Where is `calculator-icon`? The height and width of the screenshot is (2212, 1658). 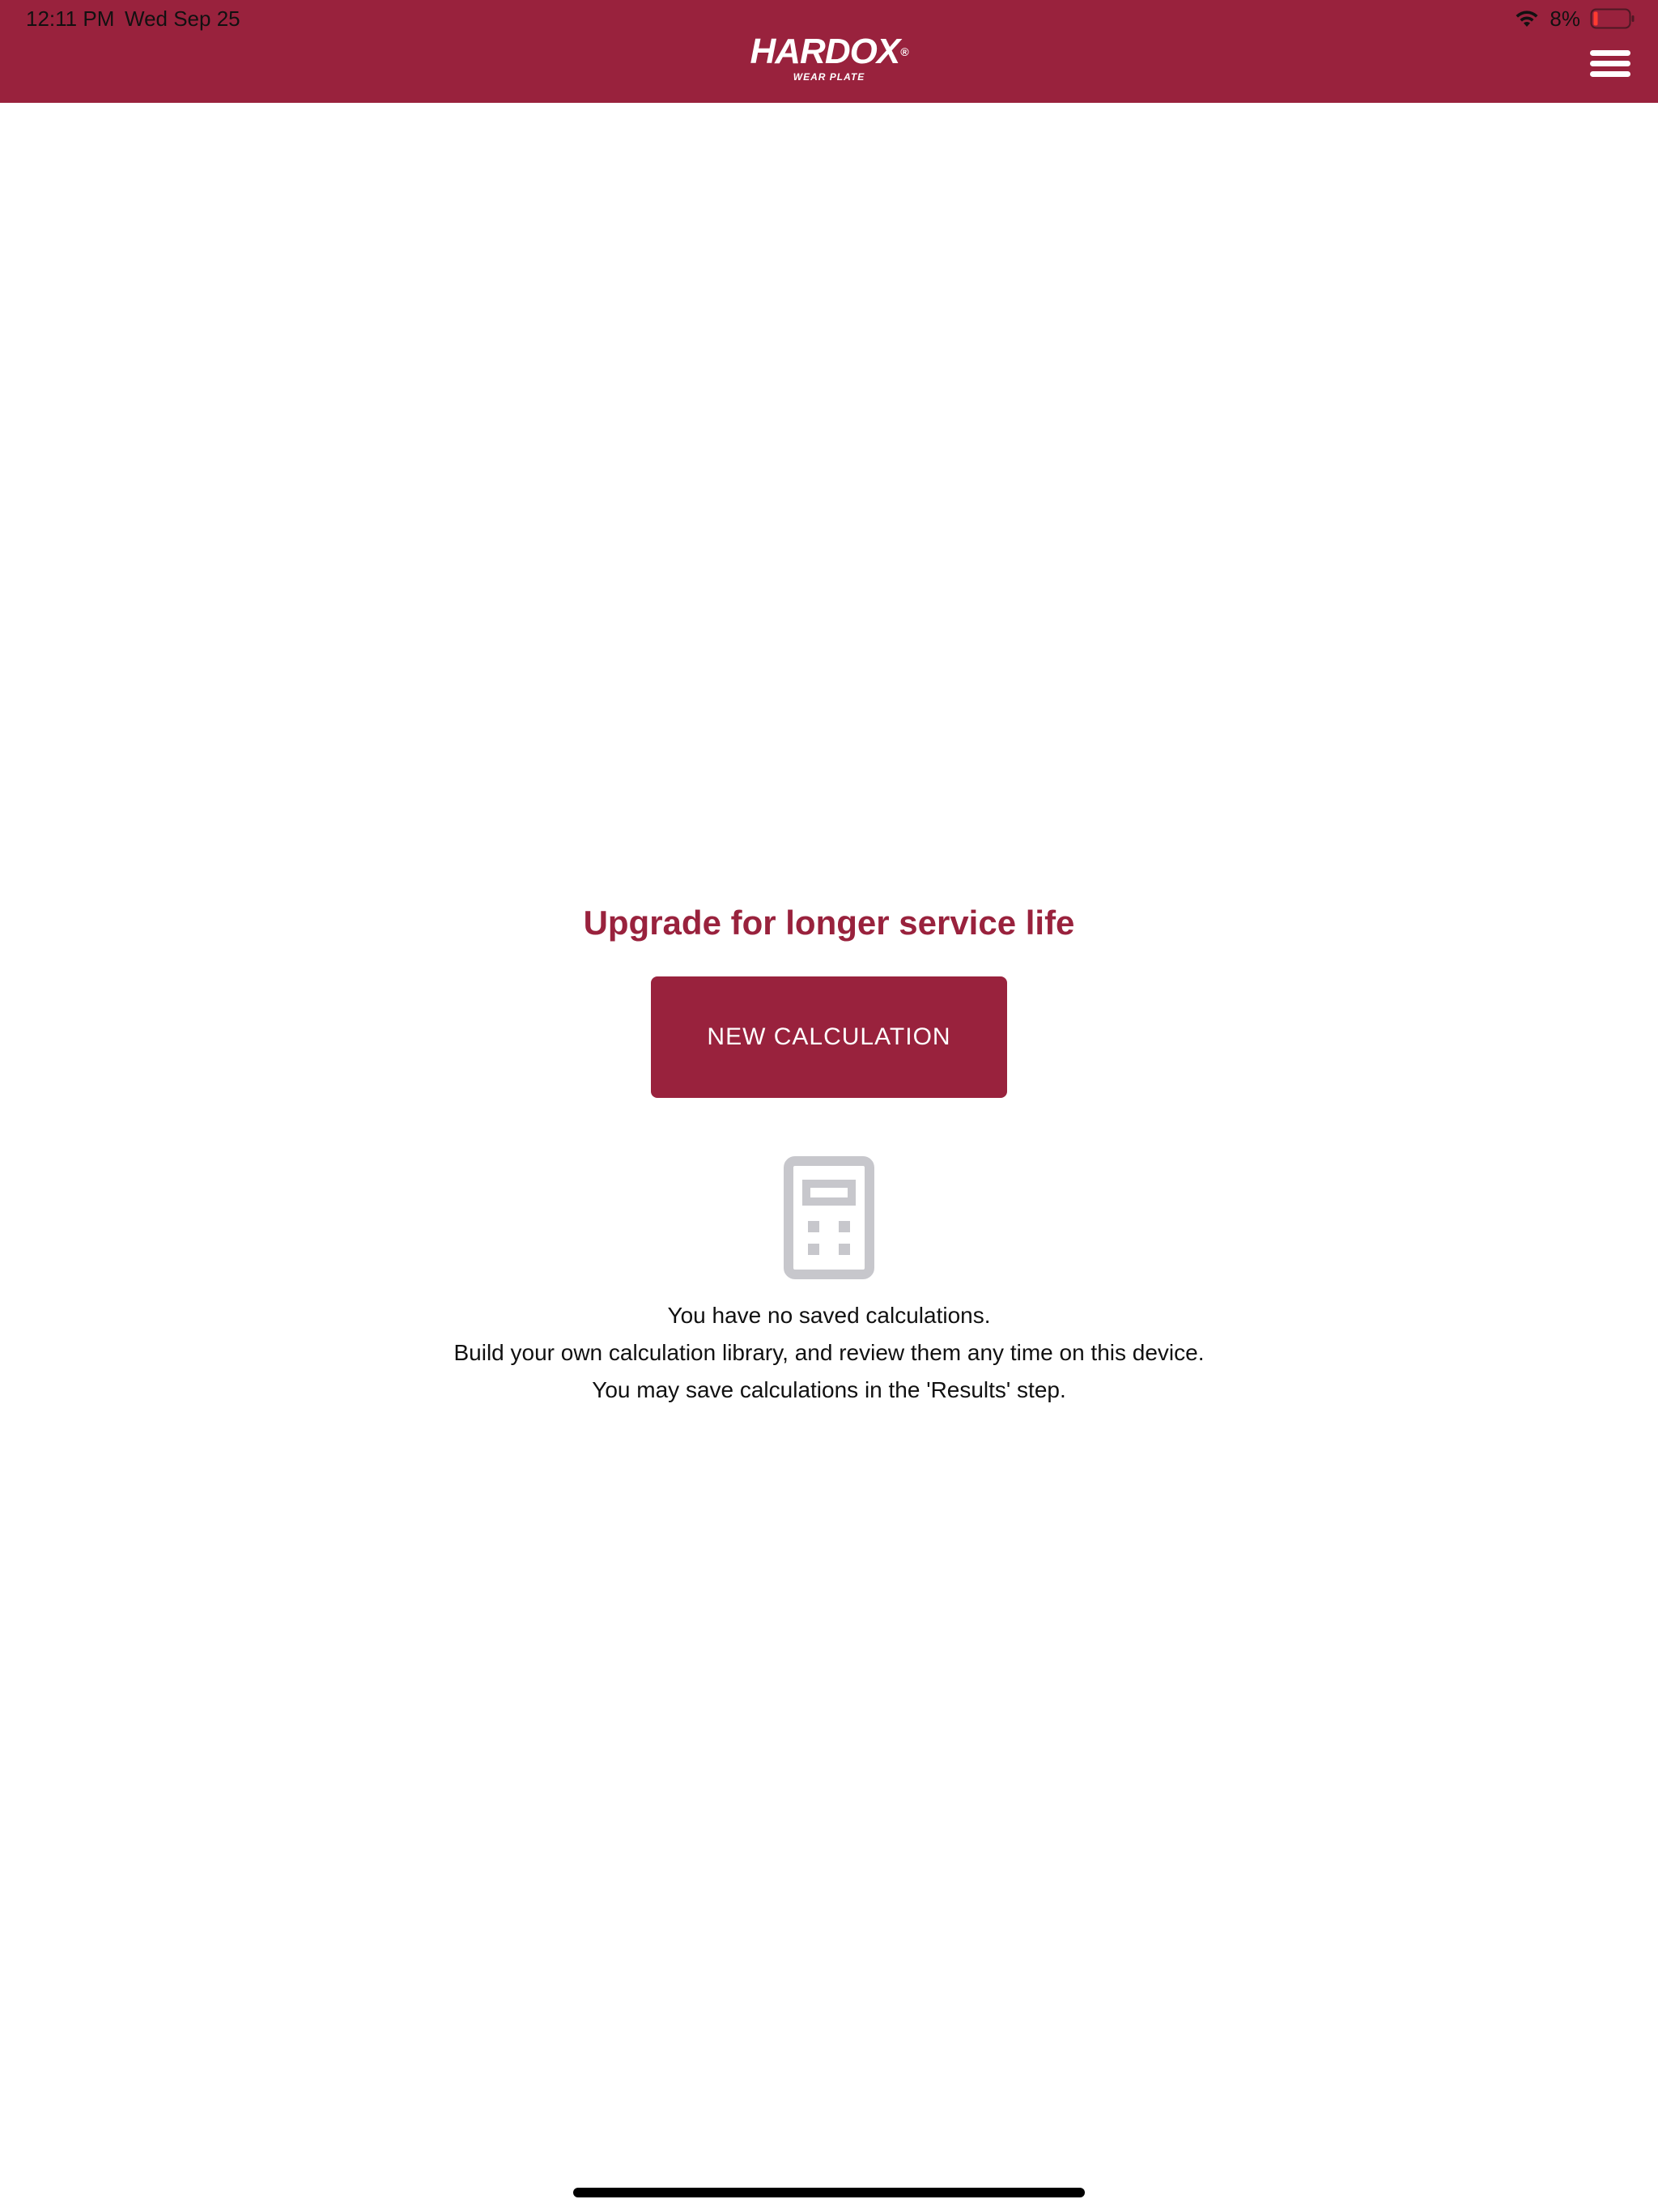
calculator-icon is located at coordinates (829, 1218).